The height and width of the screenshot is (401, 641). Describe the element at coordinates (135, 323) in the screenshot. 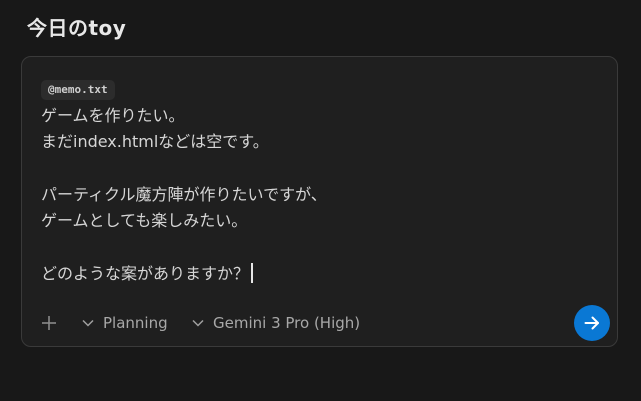

I see `mode-label: Planning` at that location.